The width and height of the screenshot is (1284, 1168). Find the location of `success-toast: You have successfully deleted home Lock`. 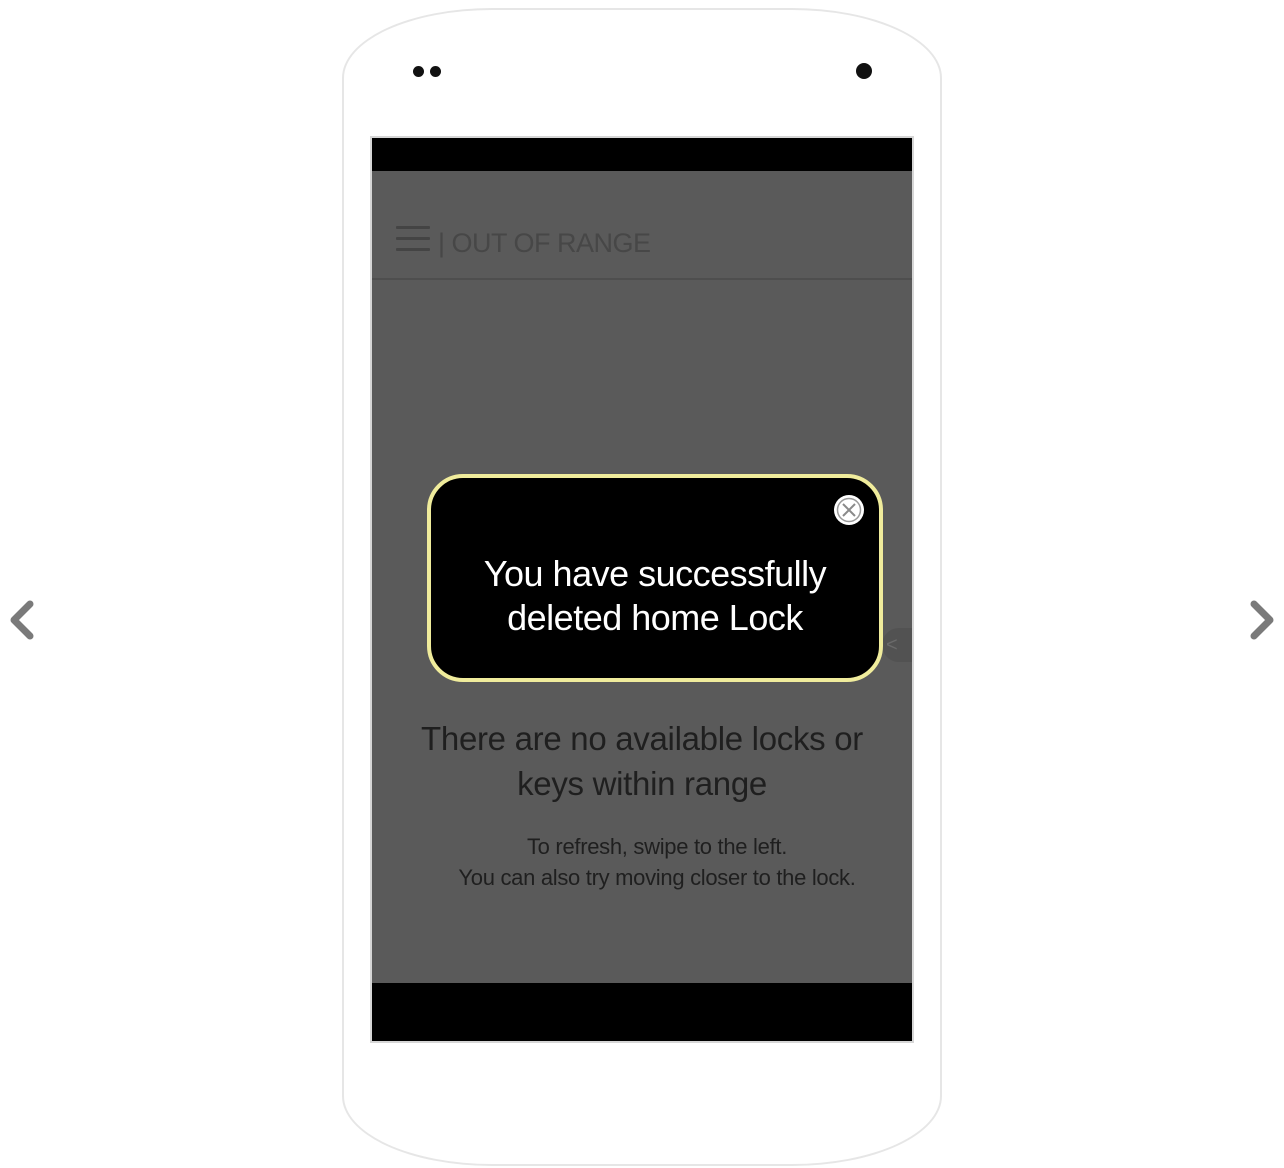

success-toast: You have successfully deleted home Lock is located at coordinates (655, 578).